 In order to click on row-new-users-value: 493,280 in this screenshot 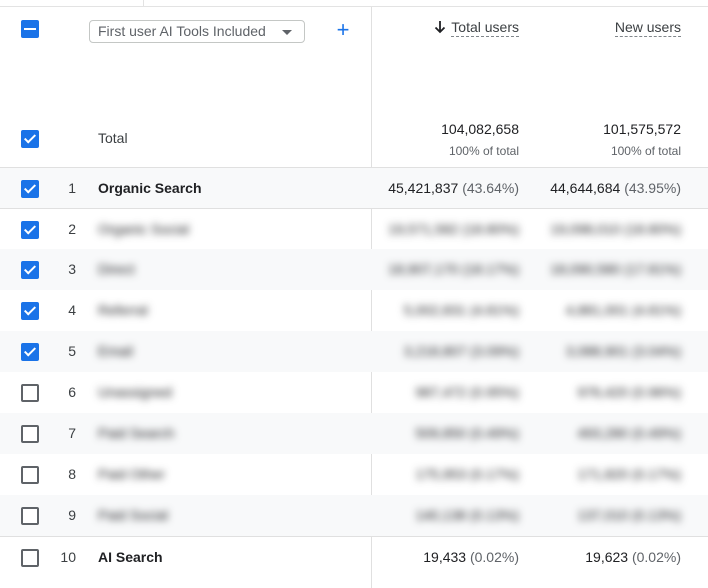, I will do `click(603, 433)`.